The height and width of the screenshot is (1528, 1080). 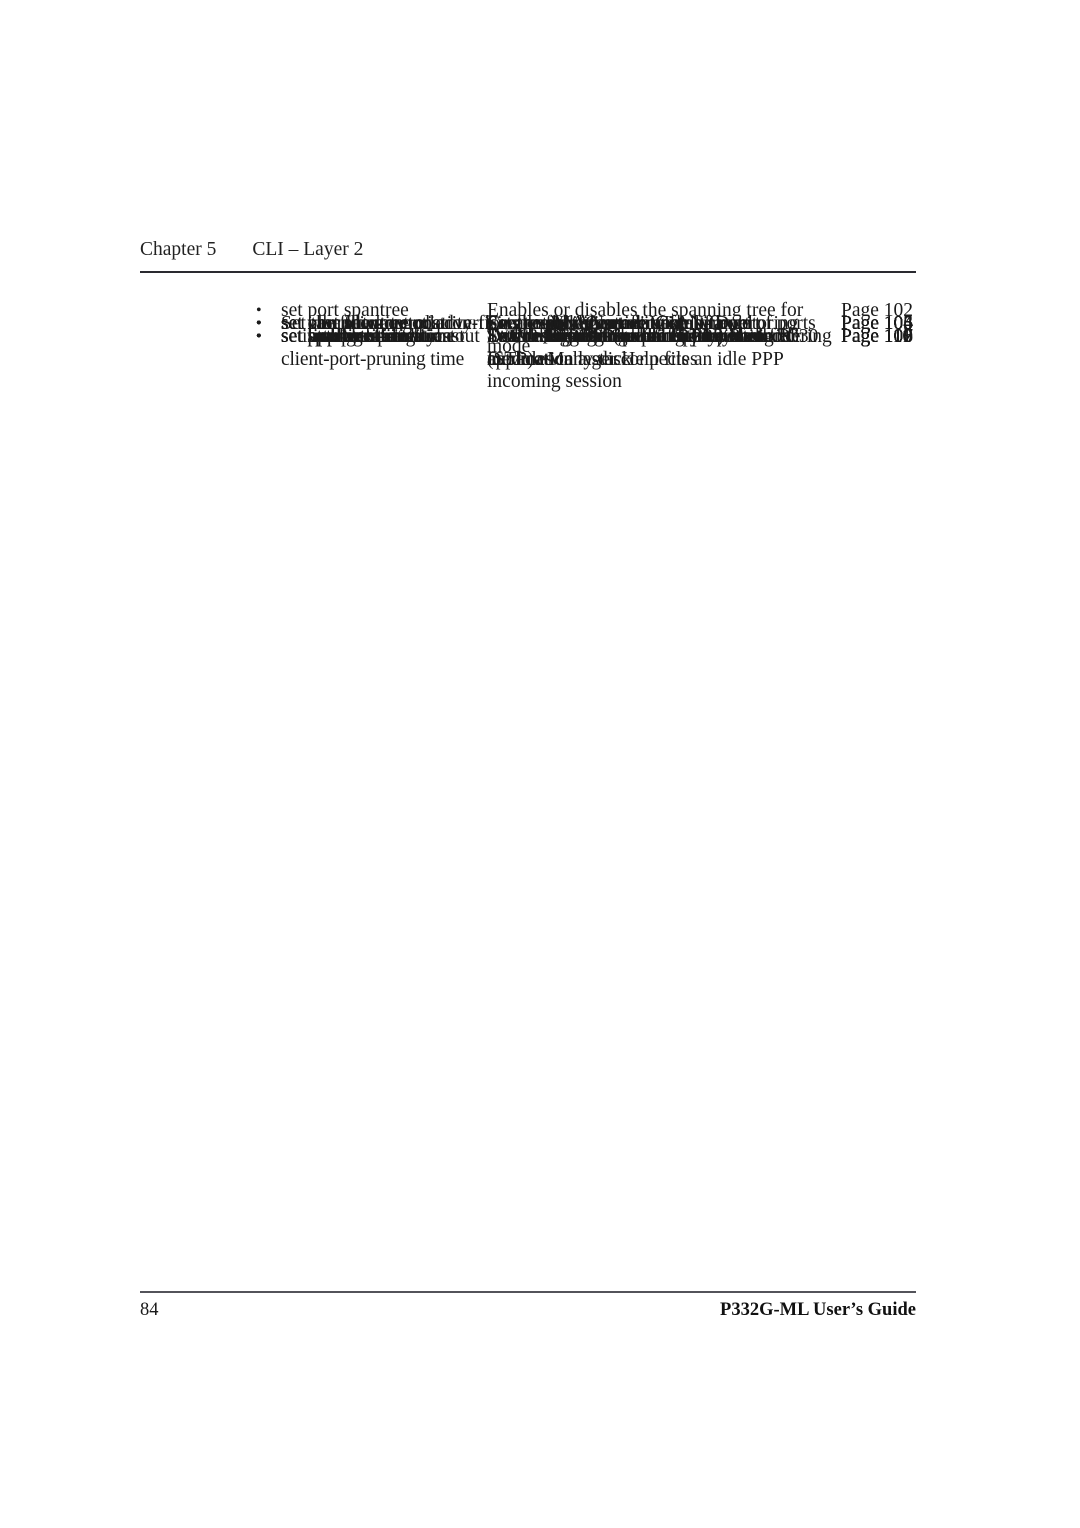 I want to click on running-header: Chapter 5 CLI – Layer 2, so click(x=528, y=250).